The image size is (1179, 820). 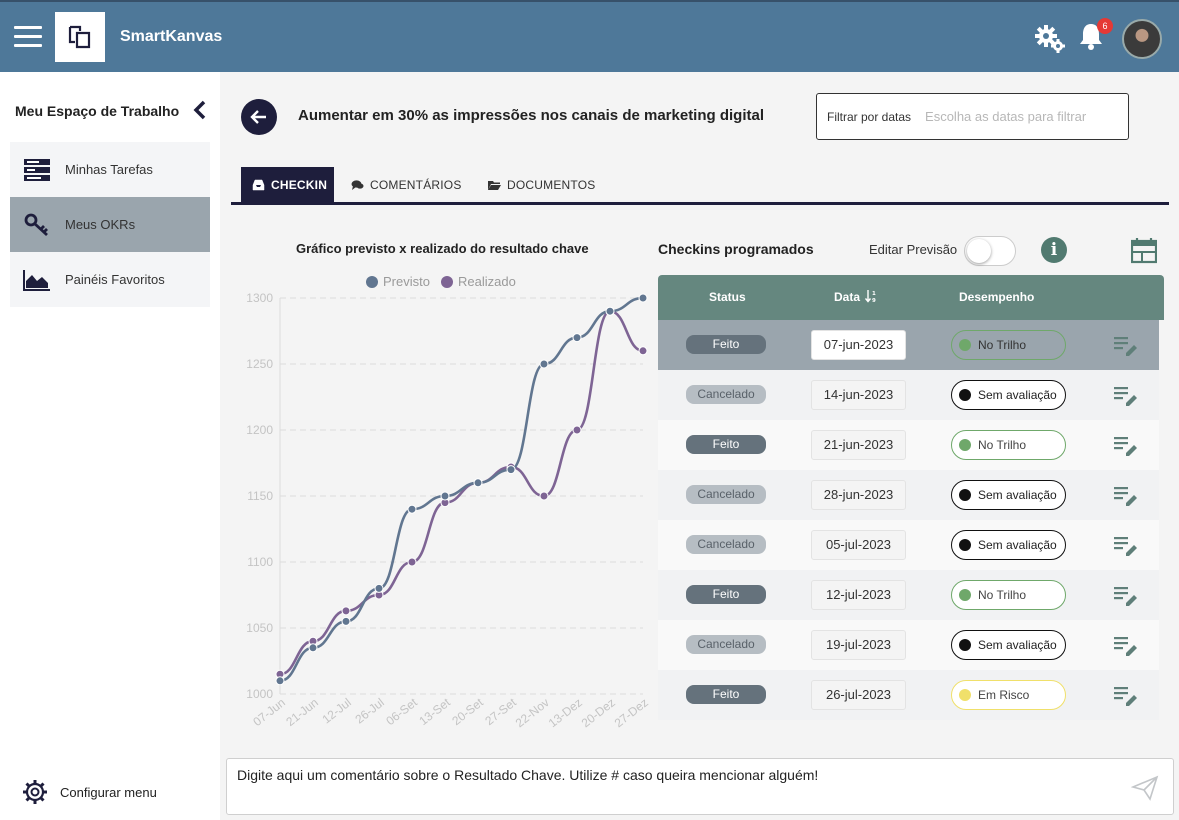 What do you see at coordinates (89, 792) in the screenshot?
I see `configure-menu-button: Configurar menu` at bounding box center [89, 792].